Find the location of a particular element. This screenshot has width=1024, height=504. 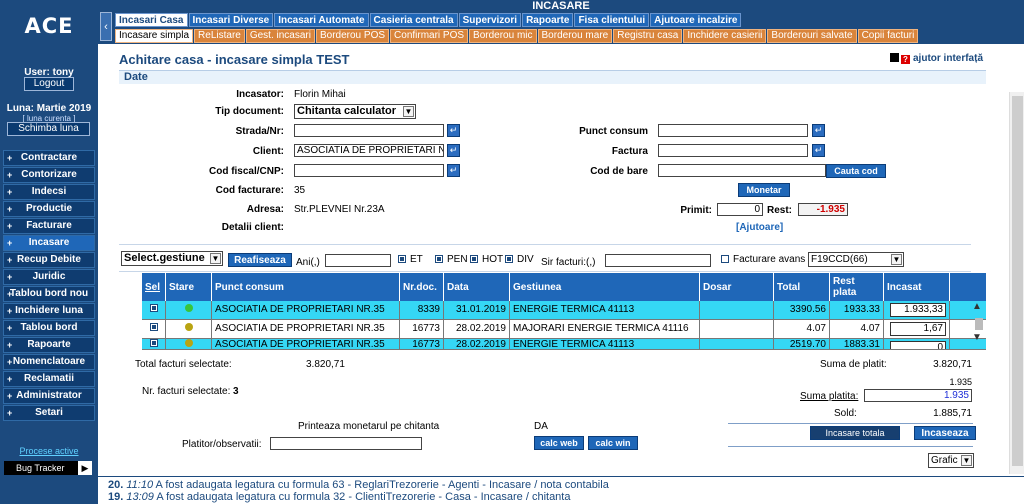

subtab-copii-facturi: Copii facturi is located at coordinates (888, 36).